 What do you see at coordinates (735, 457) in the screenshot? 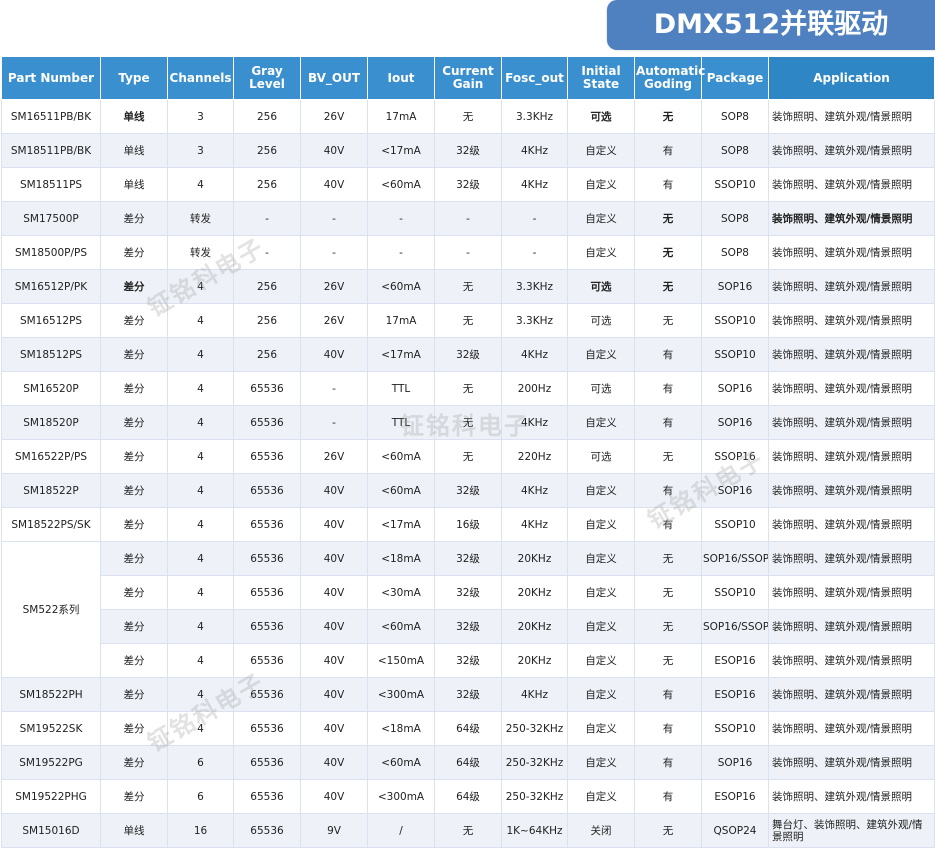
I see `cell-package: SSOP16` at bounding box center [735, 457].